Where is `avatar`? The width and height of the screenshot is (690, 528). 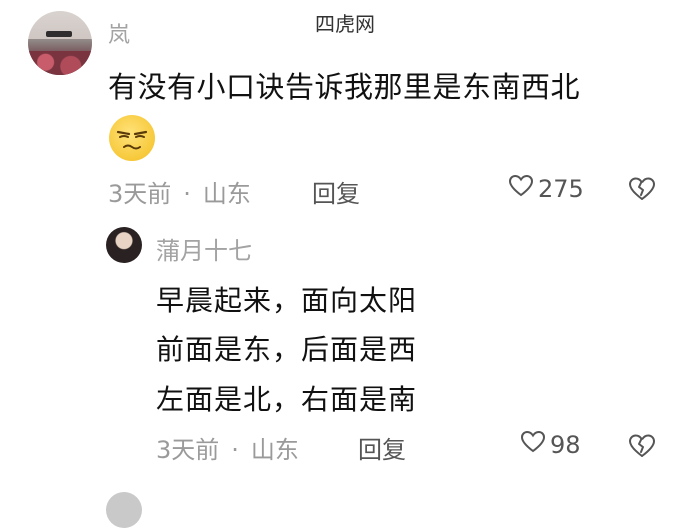
avatar is located at coordinates (60, 43).